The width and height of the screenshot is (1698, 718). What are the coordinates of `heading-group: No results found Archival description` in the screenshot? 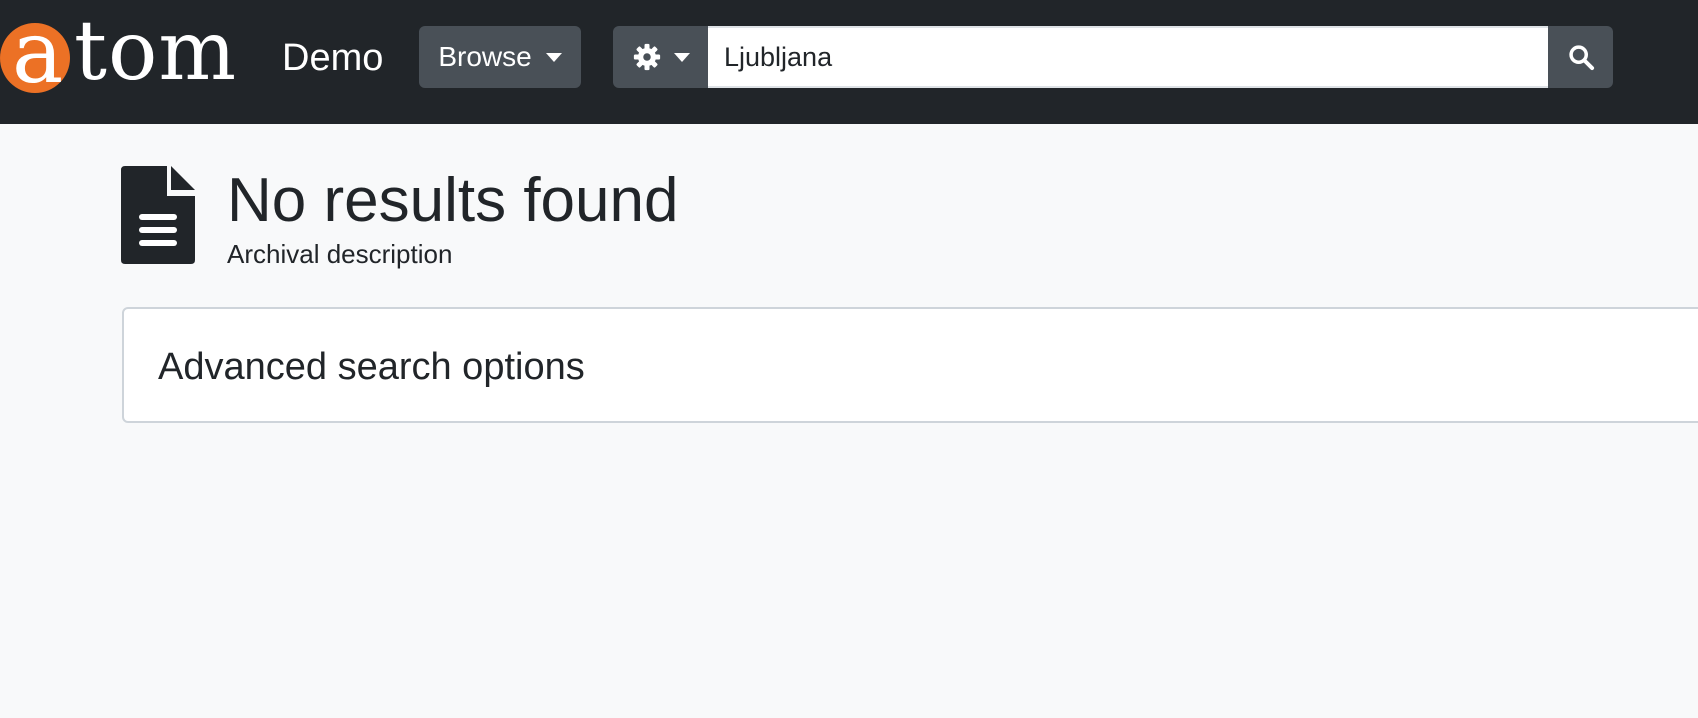 It's located at (452, 218).